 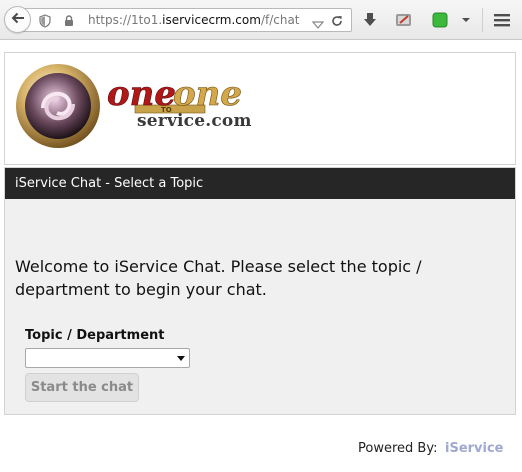 What do you see at coordinates (58, 106) in the screenshot?
I see `company-logo-emblem-icon` at bounding box center [58, 106].